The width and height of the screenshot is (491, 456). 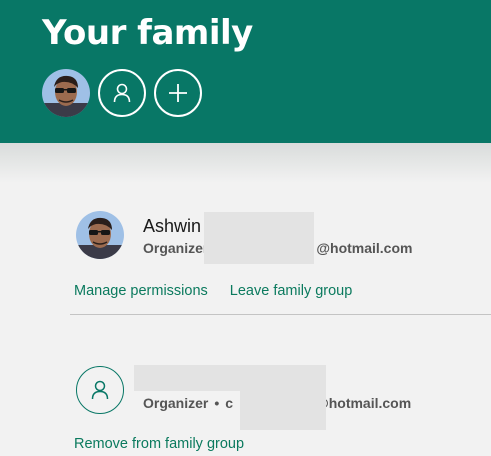 What do you see at coordinates (229, 403) in the screenshot?
I see `member-email-prefix: c` at bounding box center [229, 403].